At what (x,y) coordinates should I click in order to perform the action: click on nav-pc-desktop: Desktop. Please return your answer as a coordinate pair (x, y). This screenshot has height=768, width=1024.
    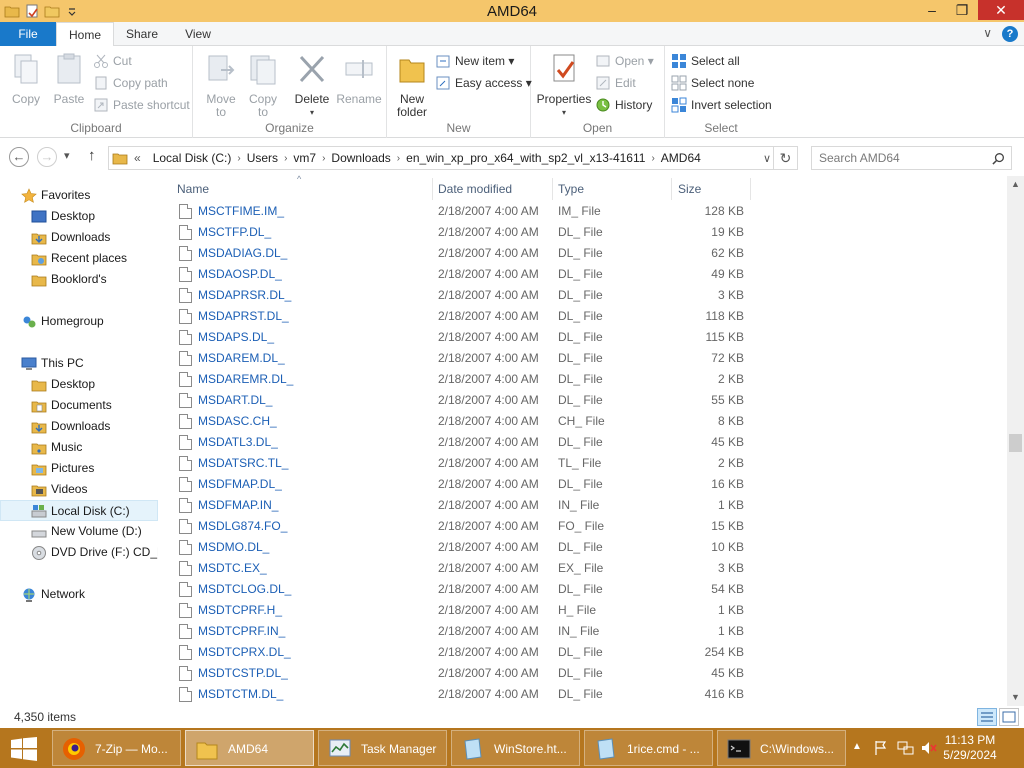
    Looking at the image, I should click on (79, 384).